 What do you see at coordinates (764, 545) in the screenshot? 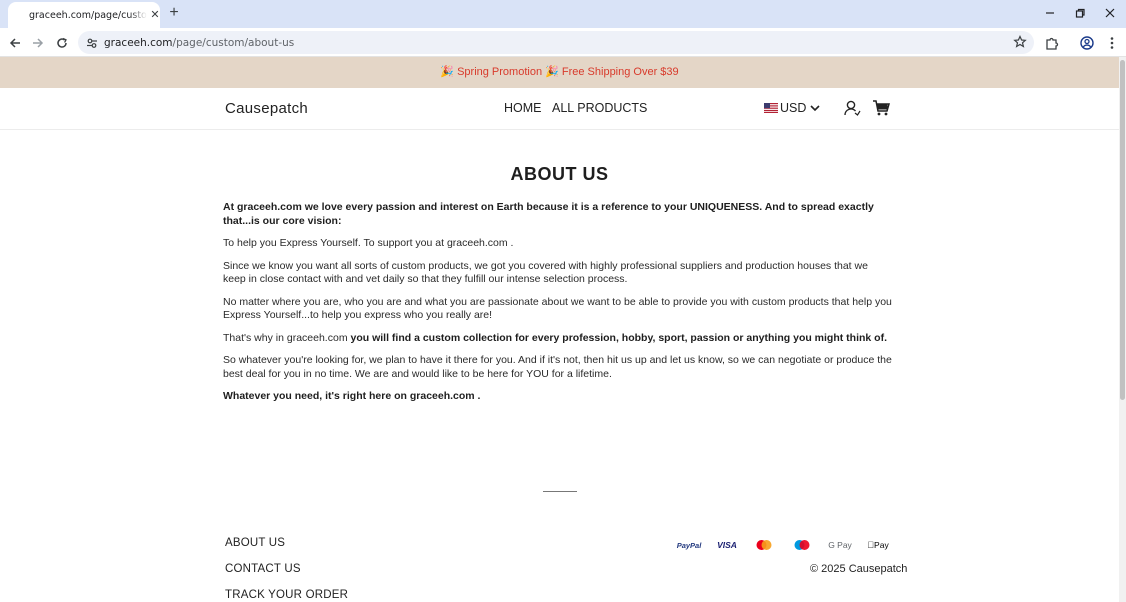
I see `mastercard-icon` at bounding box center [764, 545].